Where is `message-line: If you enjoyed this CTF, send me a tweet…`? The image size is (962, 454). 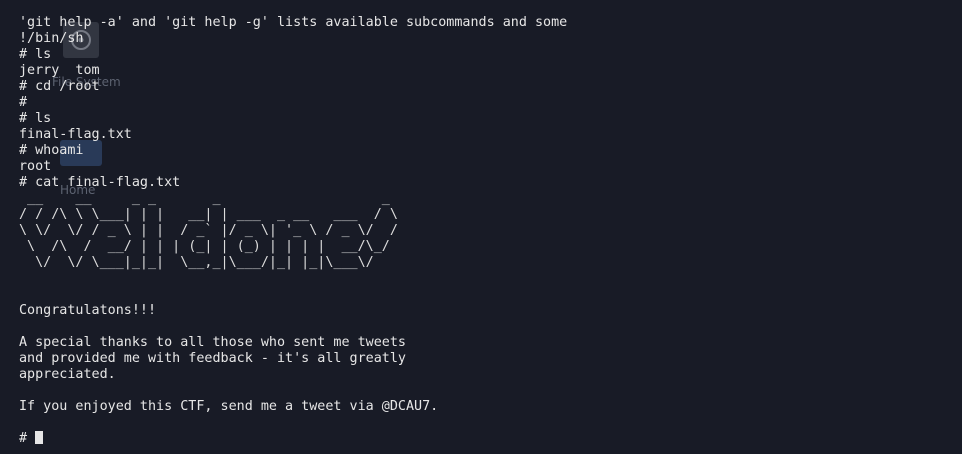
message-line: If you enjoyed this CTF, send me a tweet… is located at coordinates (229, 406).